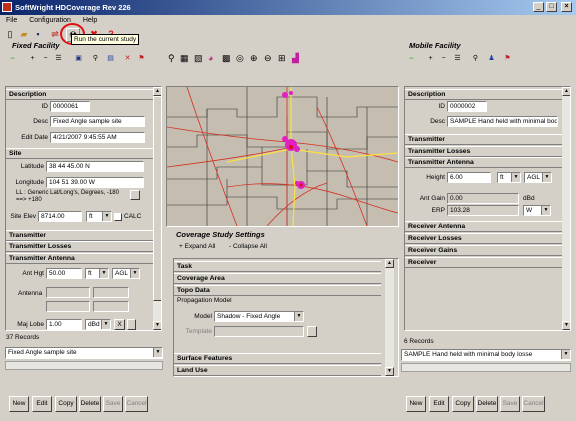  I want to click on maj-lobe-unit-select: dBd, so click(98, 324).